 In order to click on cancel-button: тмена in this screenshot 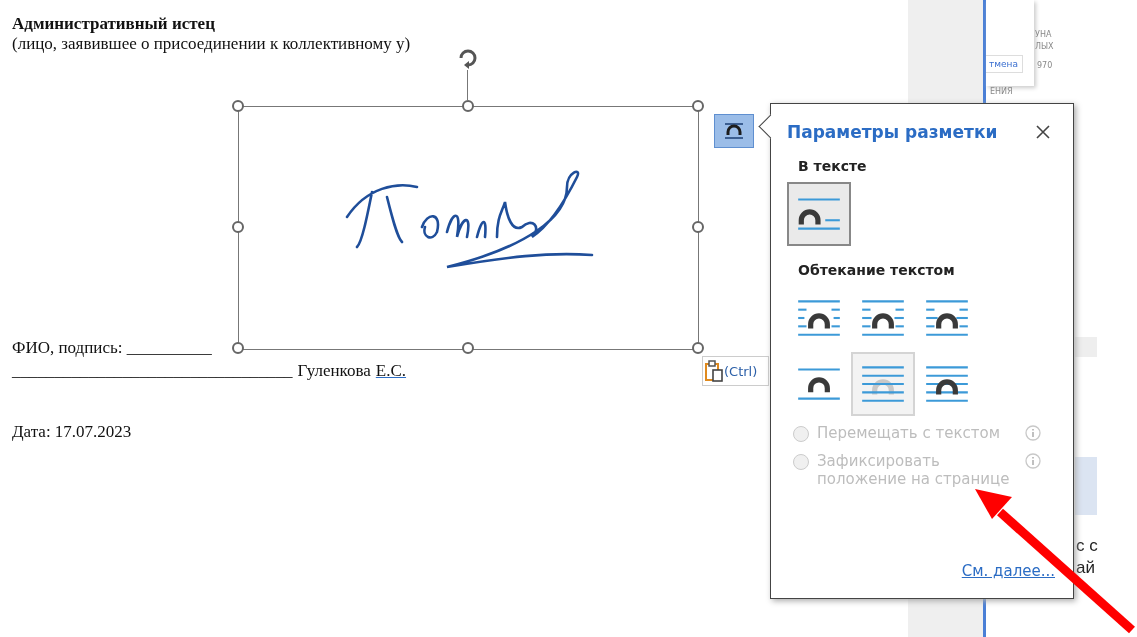, I will do `click(1004, 64)`.